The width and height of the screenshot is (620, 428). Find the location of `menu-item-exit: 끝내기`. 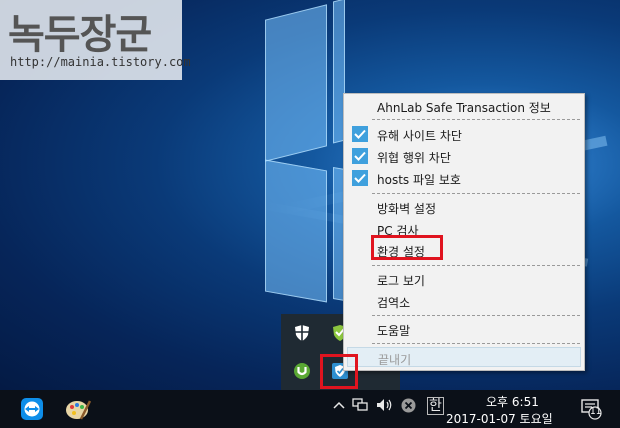

menu-item-exit: 끝내기 is located at coordinates (464, 357).